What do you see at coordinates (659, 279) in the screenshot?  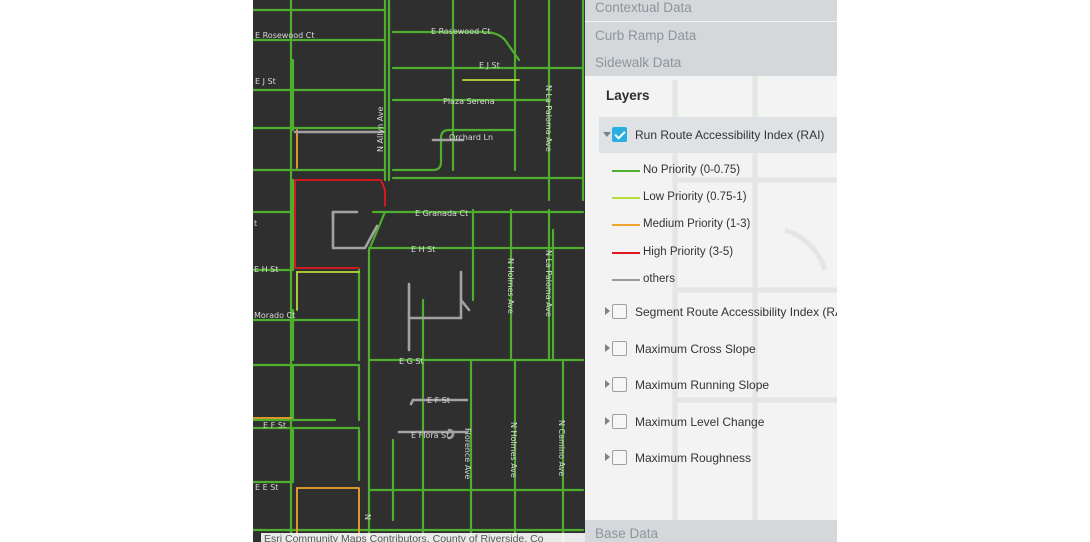 I see `legend-label: others` at bounding box center [659, 279].